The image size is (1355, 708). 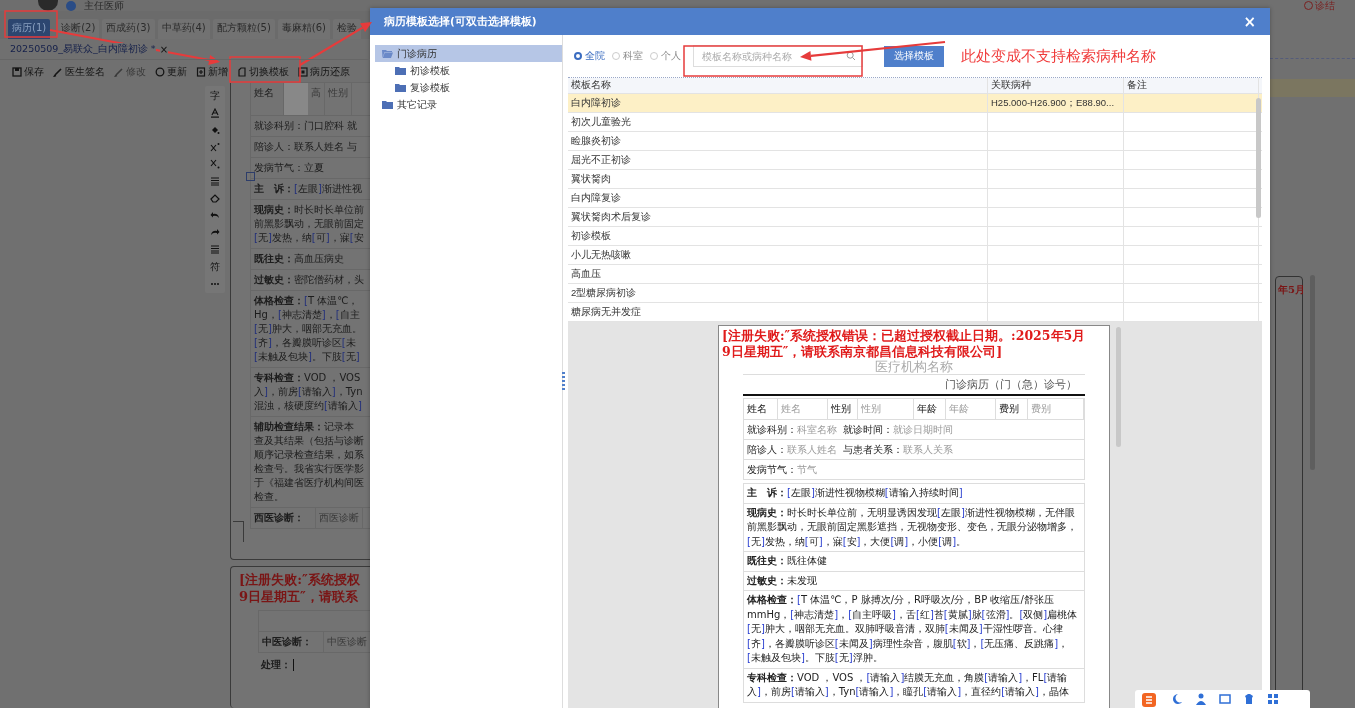 I want to click on template-row: 2型糖尿病初诊, so click(x=915, y=293).